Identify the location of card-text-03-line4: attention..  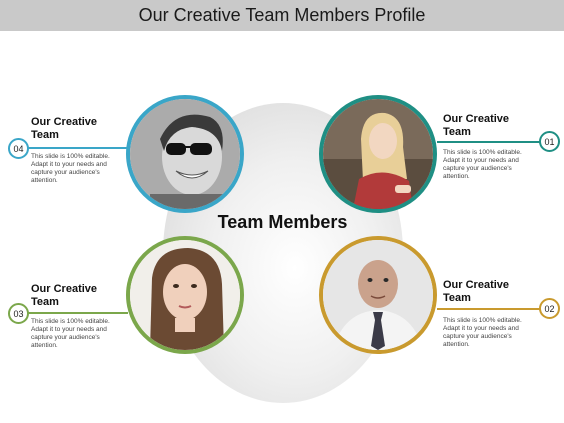
(44, 345).